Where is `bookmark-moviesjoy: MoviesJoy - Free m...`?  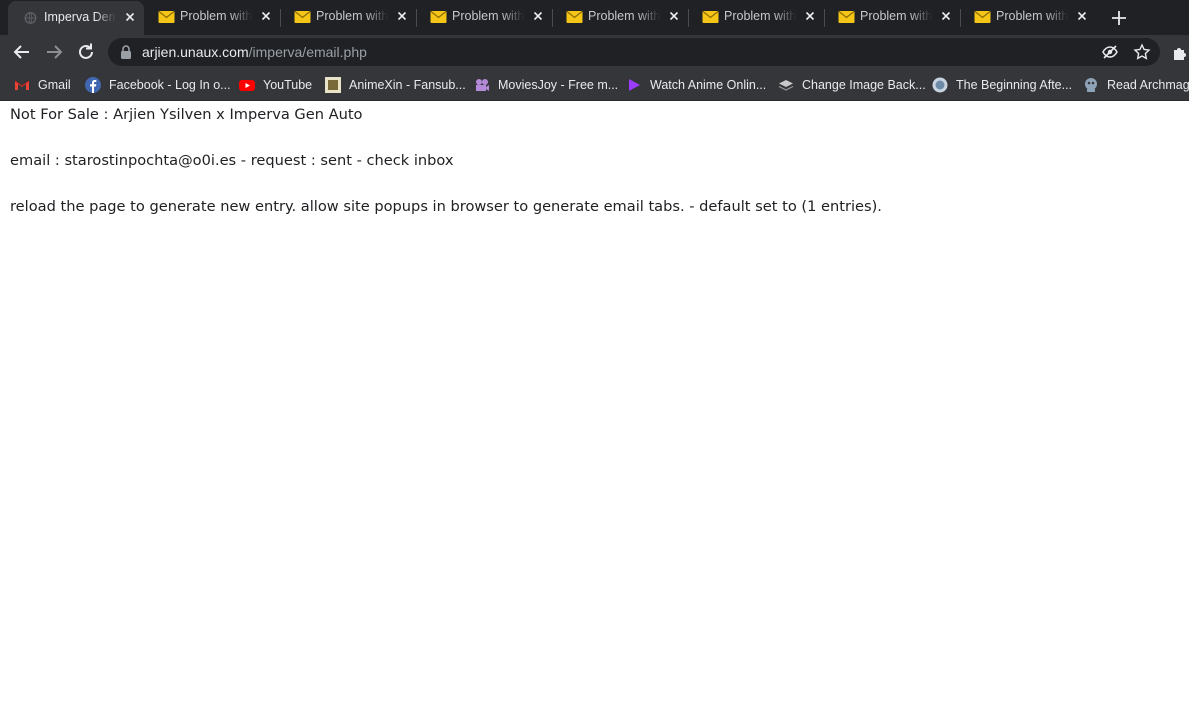 bookmark-moviesjoy: MoviesJoy - Free m... is located at coordinates (546, 85).